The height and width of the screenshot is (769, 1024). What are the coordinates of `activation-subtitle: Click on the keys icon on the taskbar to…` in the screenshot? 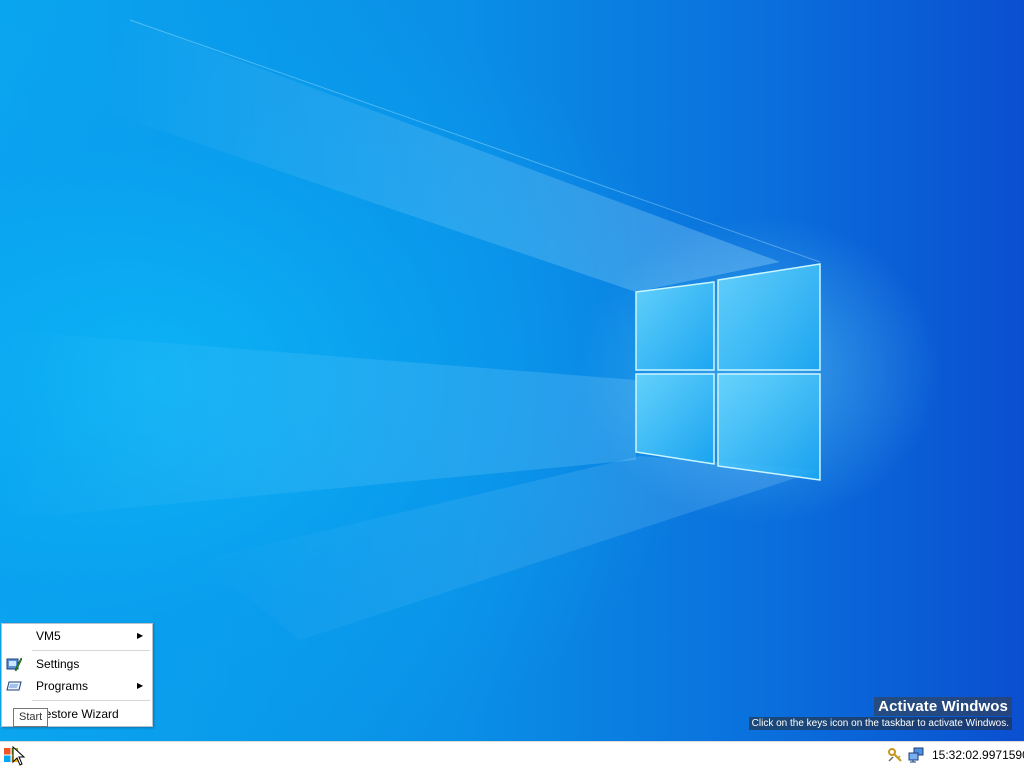 It's located at (880, 723).